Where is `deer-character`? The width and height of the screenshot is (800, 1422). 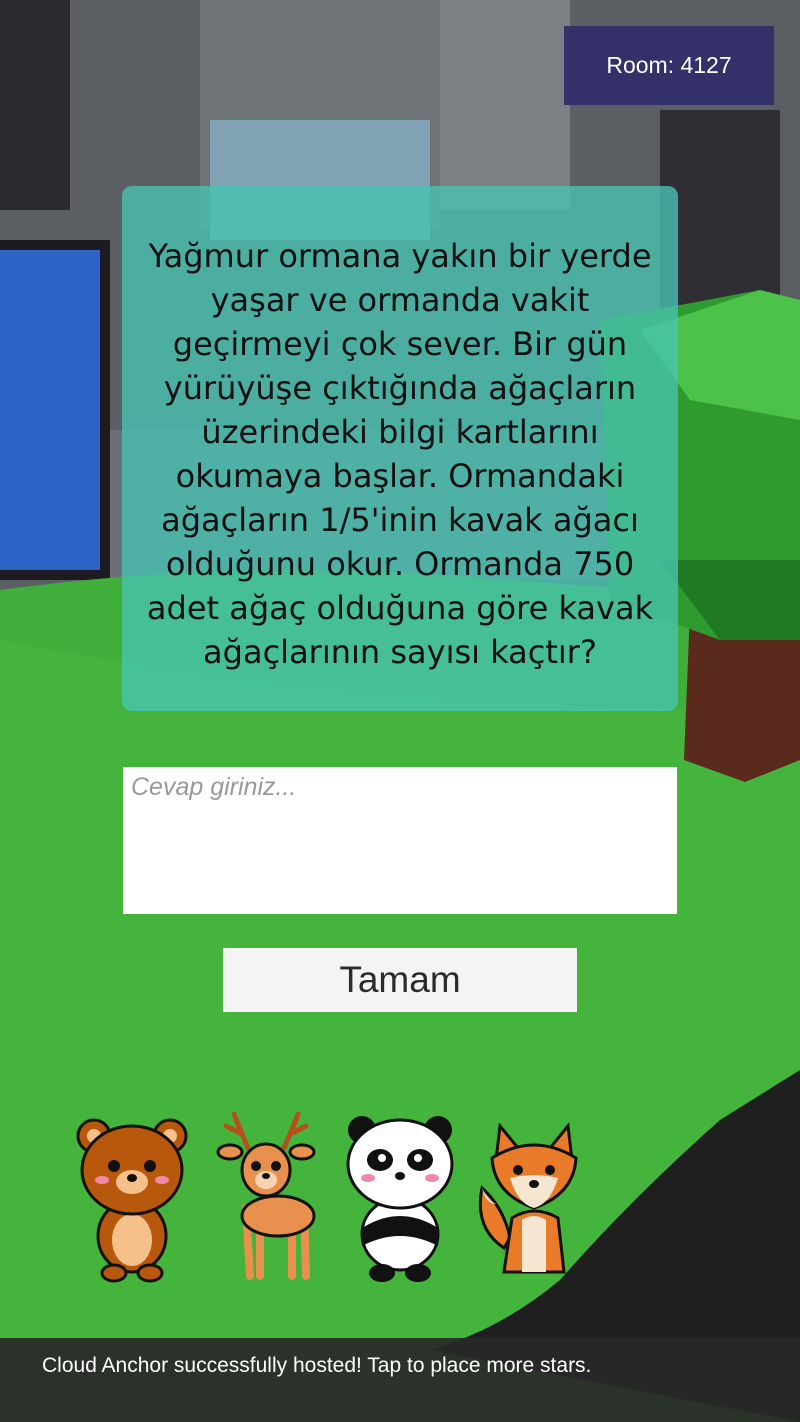 deer-character is located at coordinates (266, 1195).